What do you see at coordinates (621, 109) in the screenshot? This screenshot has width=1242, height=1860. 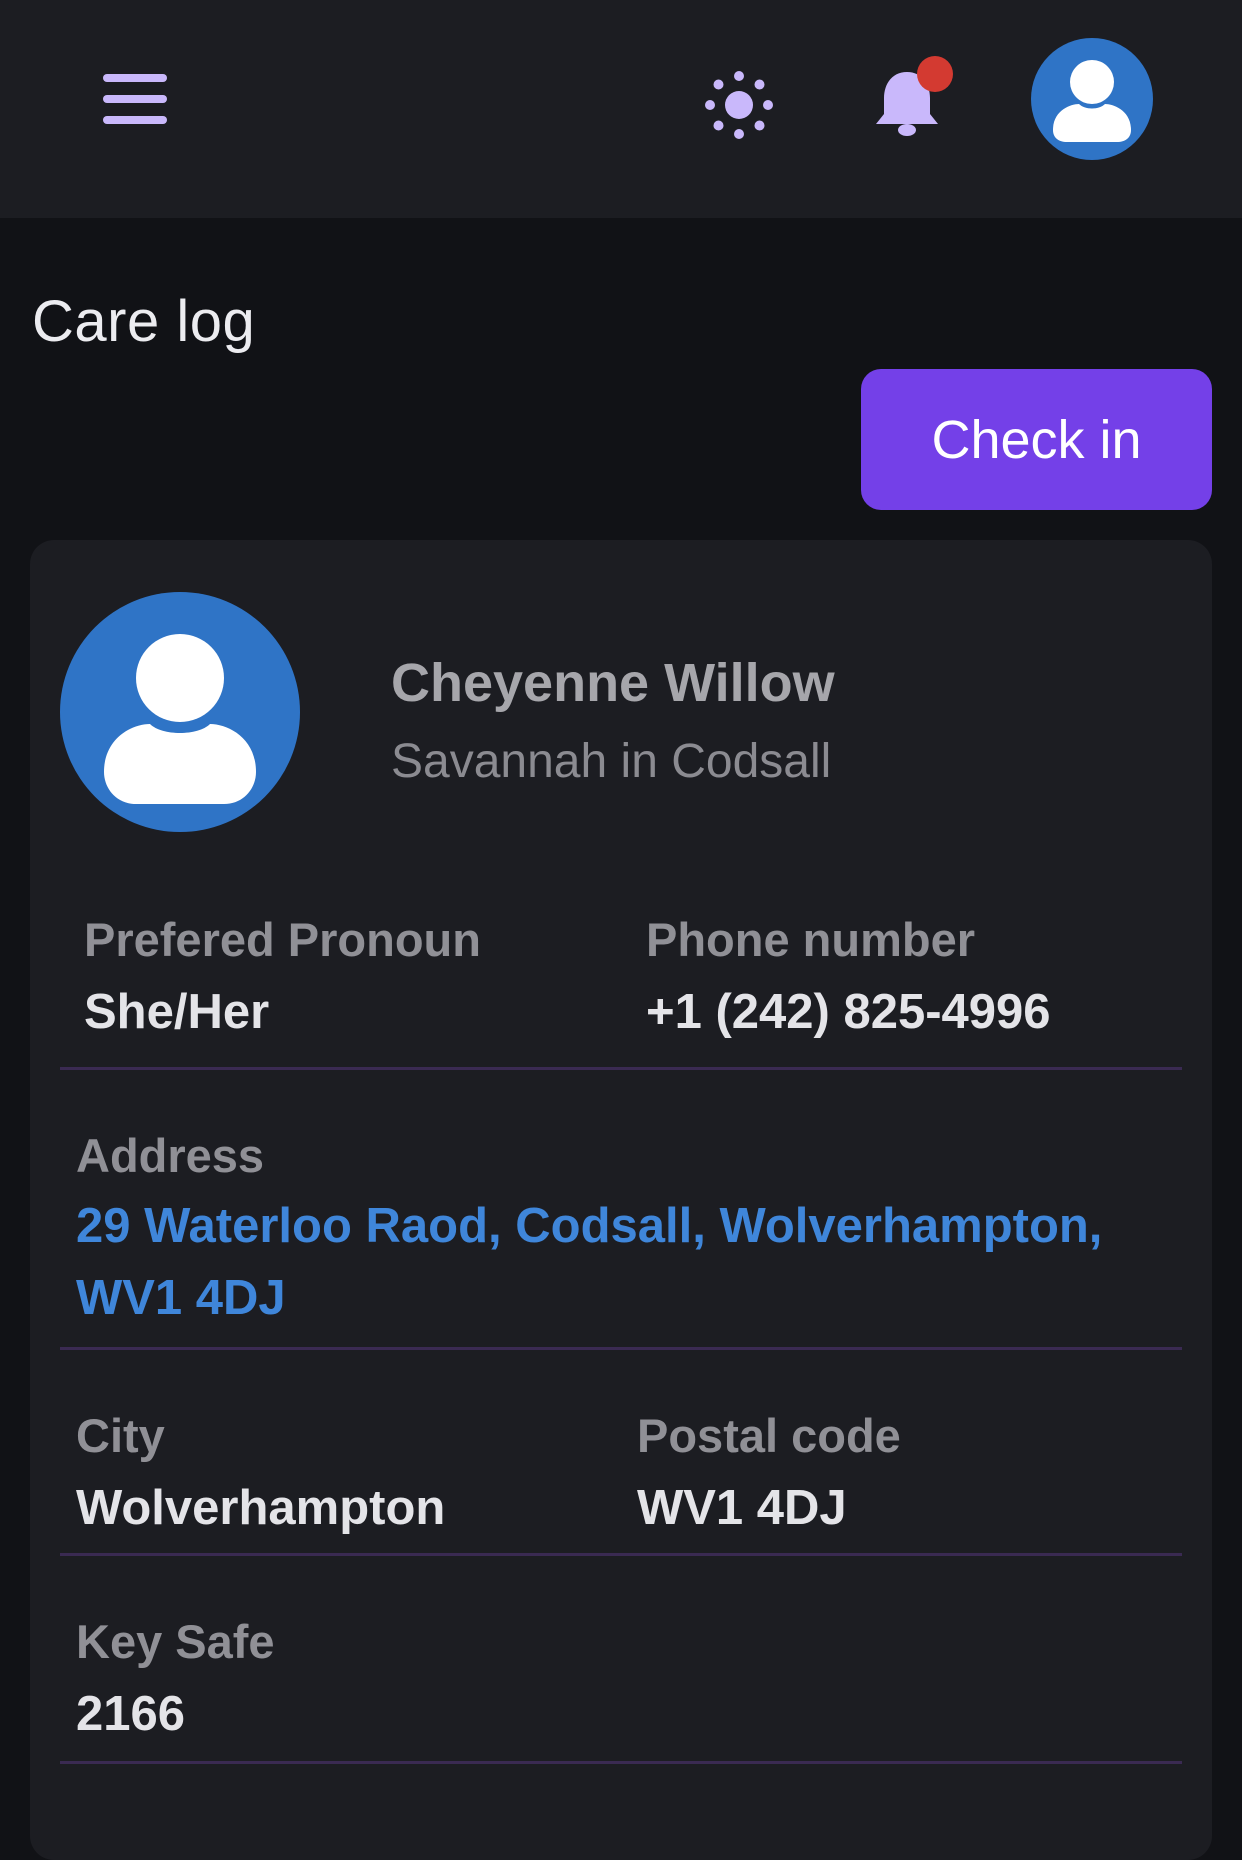 I see `top-app-bar` at bounding box center [621, 109].